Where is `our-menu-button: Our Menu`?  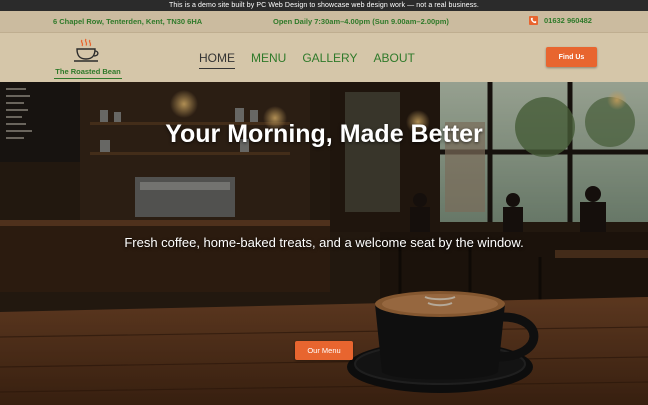 our-menu-button: Our Menu is located at coordinates (324, 350).